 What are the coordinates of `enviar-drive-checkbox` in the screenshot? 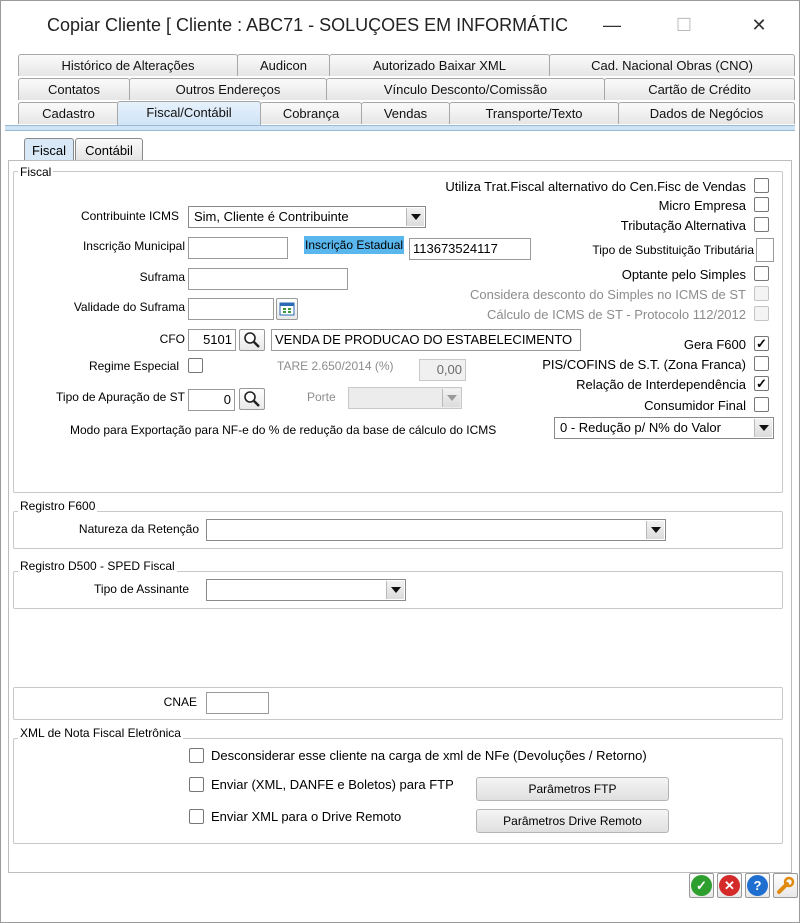 It's located at (196, 816).